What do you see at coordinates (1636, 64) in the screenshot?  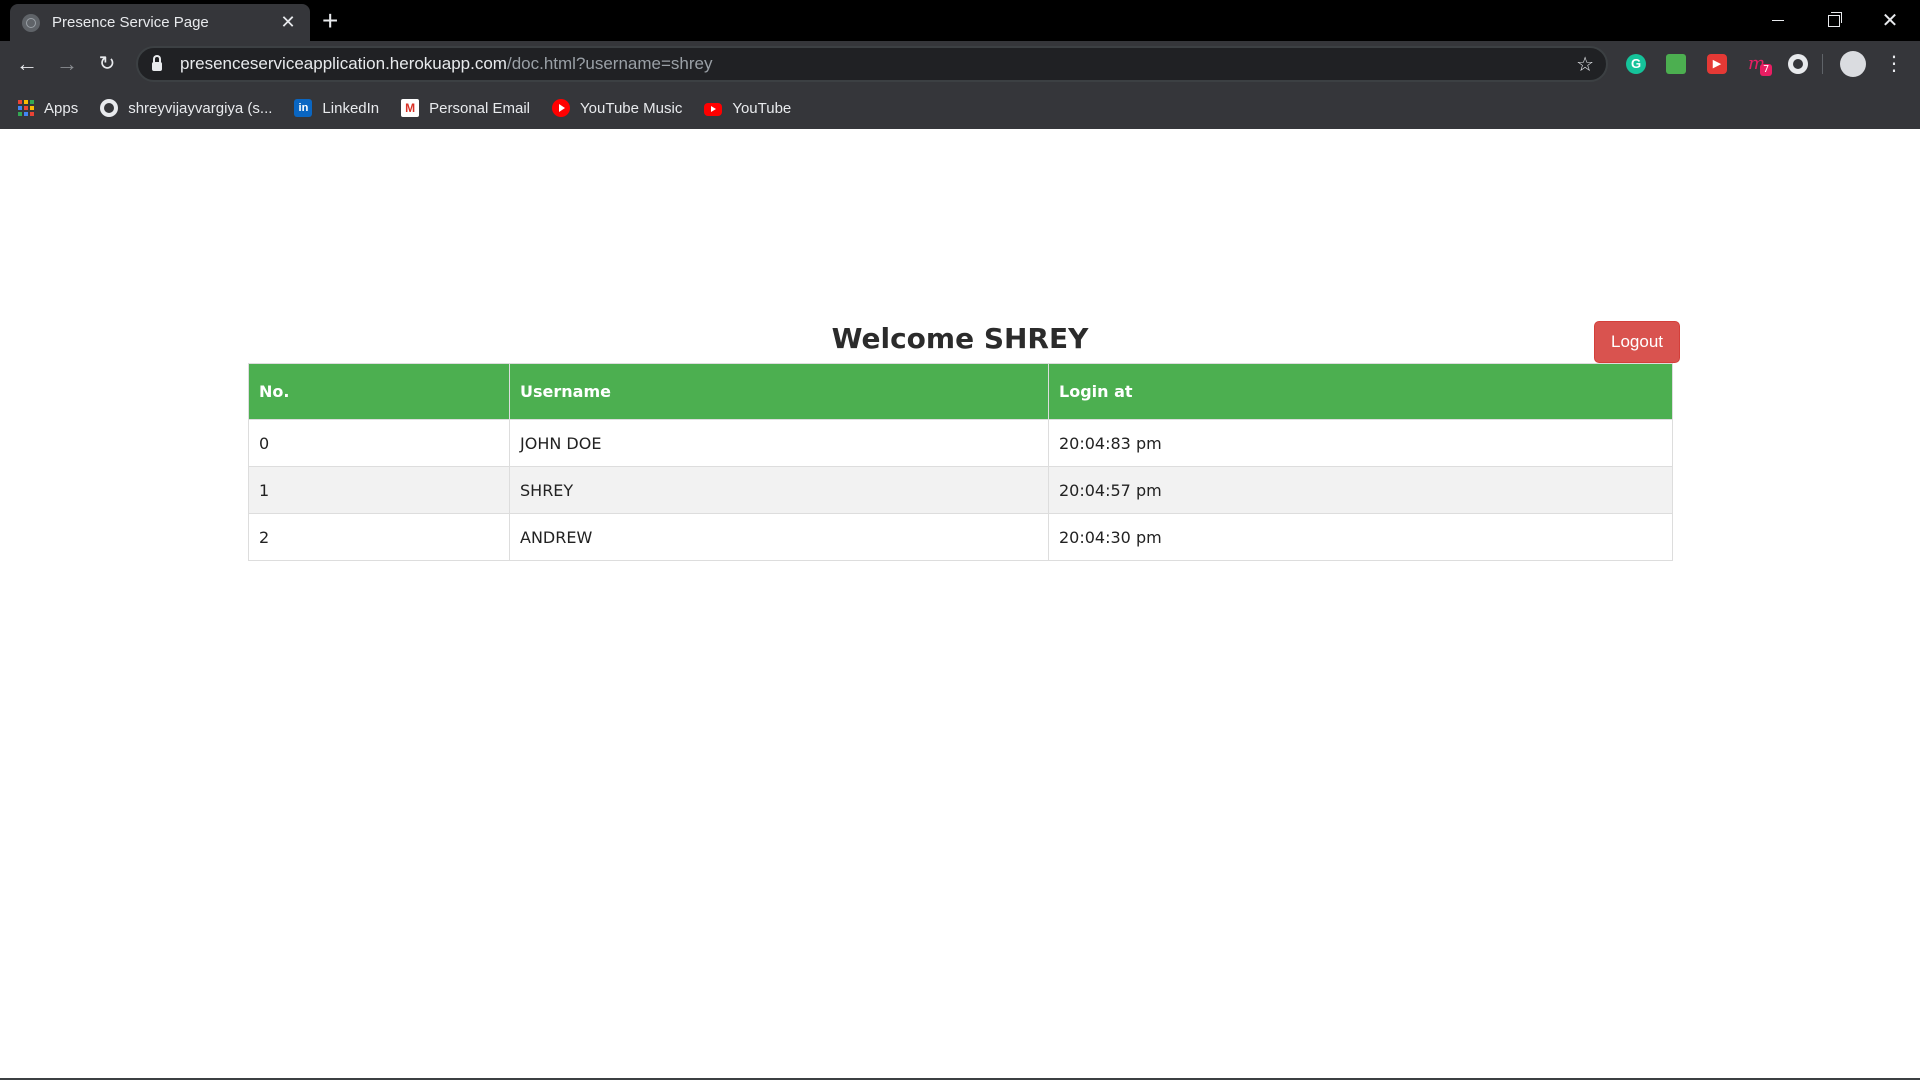 I see `grammarly-extension-icon: G` at bounding box center [1636, 64].